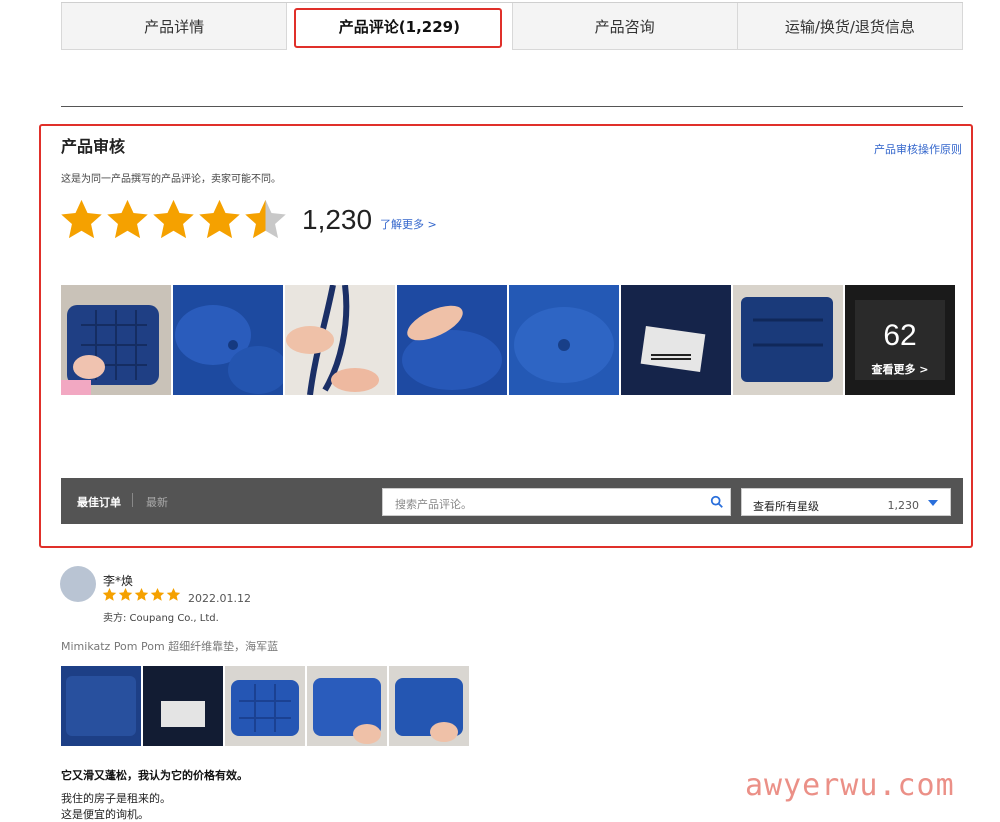 Image resolution: width=1000 pixels, height=822 pixels. I want to click on sort-separator, so click(132, 500).